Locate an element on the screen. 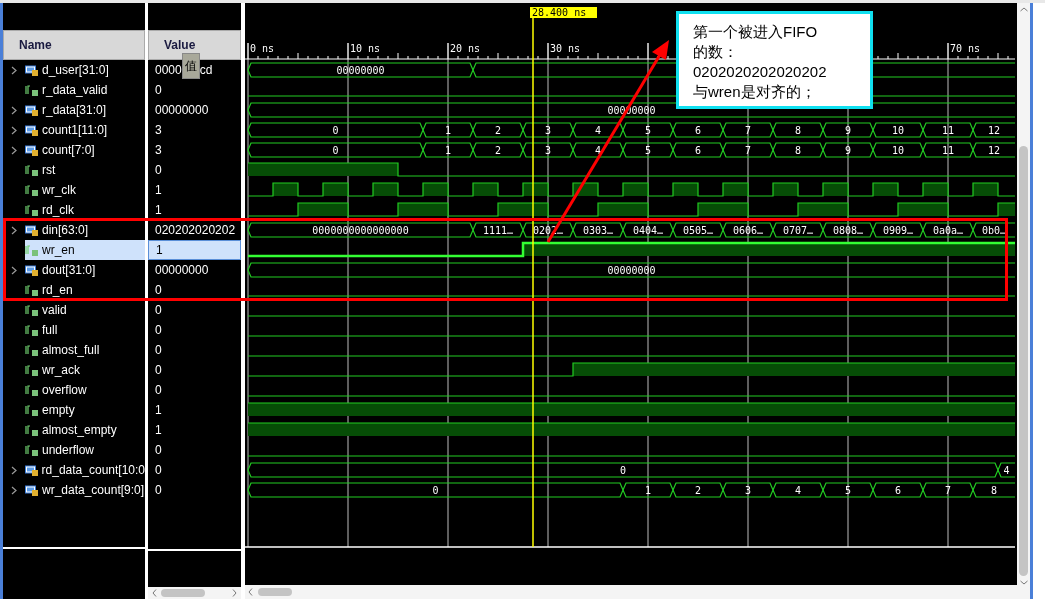  scroll-up-icon is located at coordinates (1023, 9).